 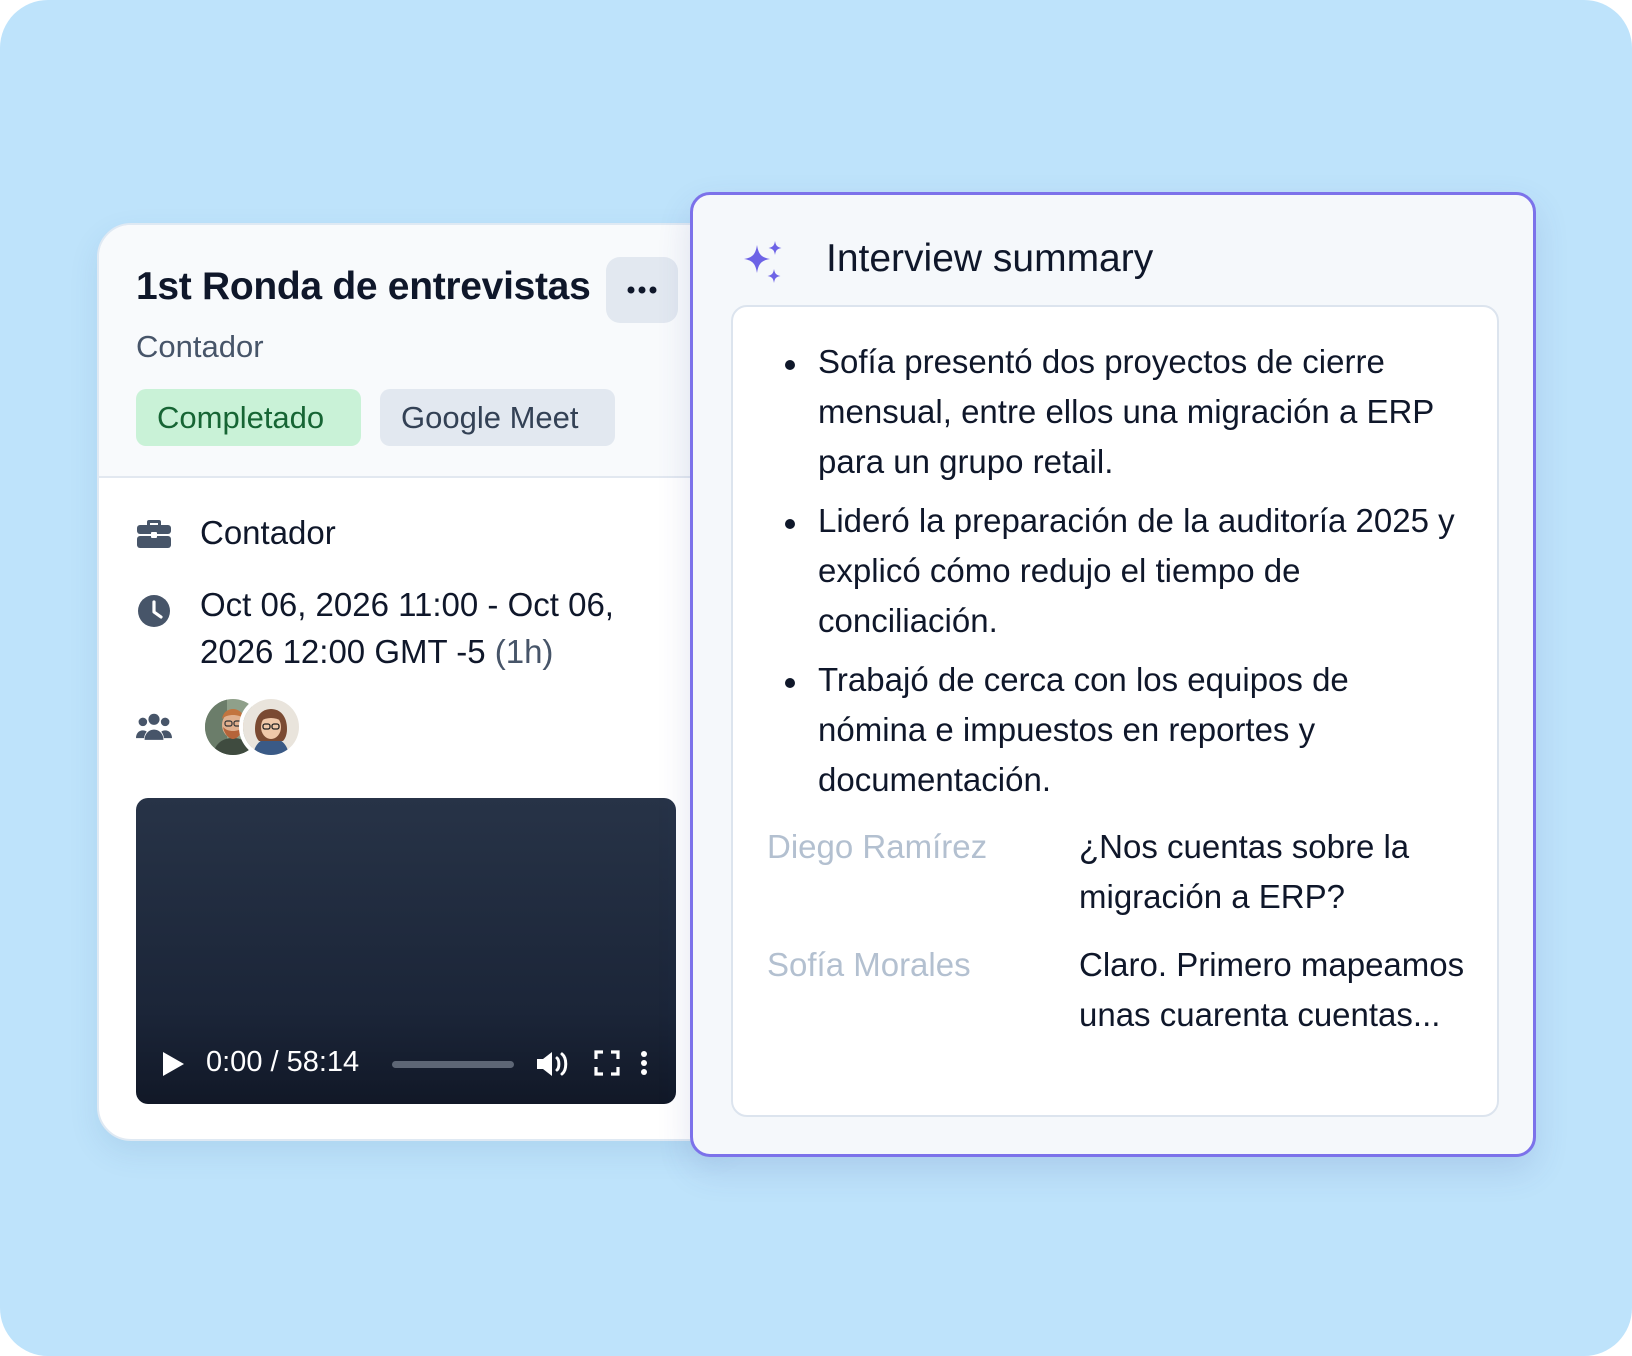 I want to click on platform-badge: Google Meet, so click(x=497, y=417).